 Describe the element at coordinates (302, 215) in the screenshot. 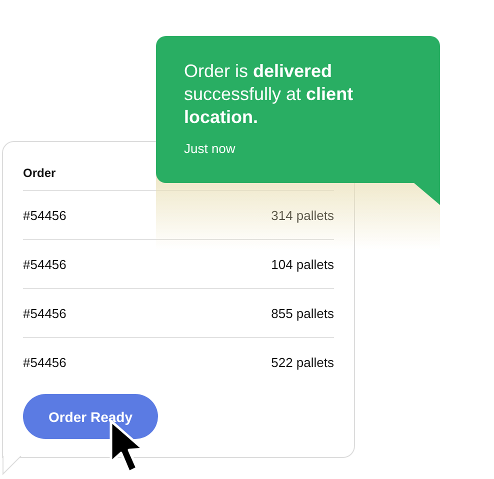

I see `pallet-count: 314 pallets` at that location.